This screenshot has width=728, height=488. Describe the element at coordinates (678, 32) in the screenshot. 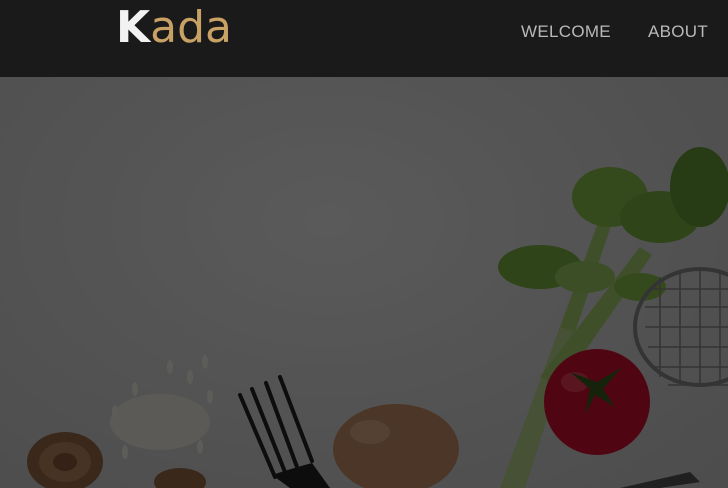

I see `nav-link-about: ABOUT` at that location.